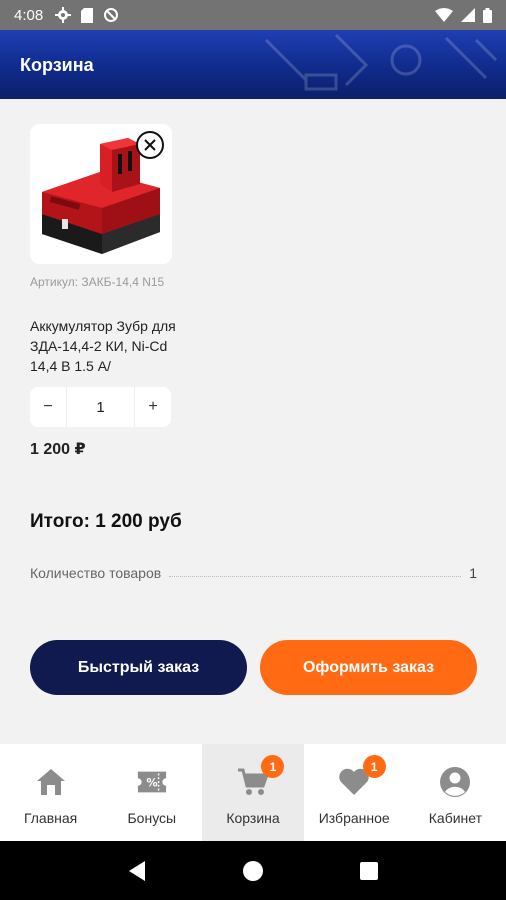 The image size is (506, 900). Describe the element at coordinates (273, 766) in the screenshot. I see `cart-badge: 1` at that location.